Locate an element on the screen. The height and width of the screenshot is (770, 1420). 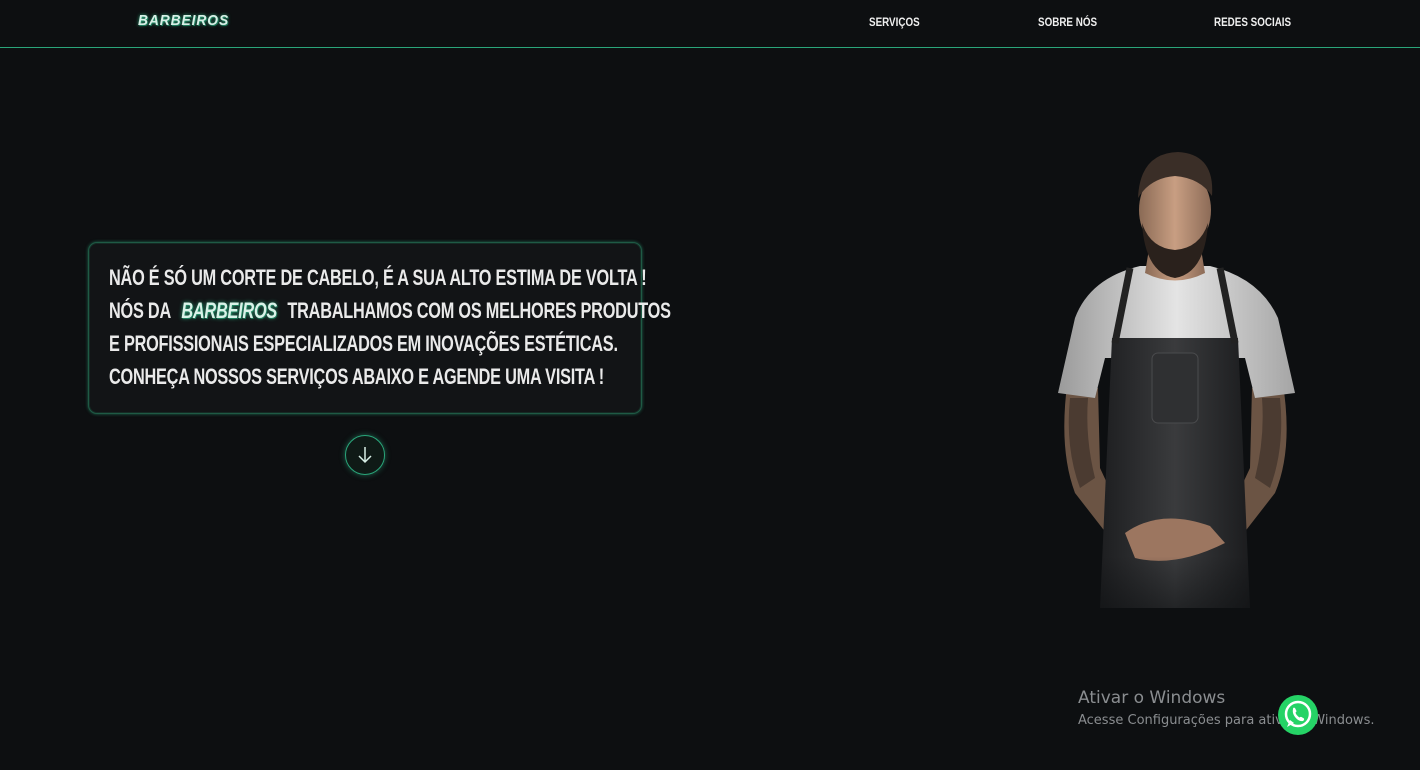
brand-logo: BARBEIROS is located at coordinates (183, 20).